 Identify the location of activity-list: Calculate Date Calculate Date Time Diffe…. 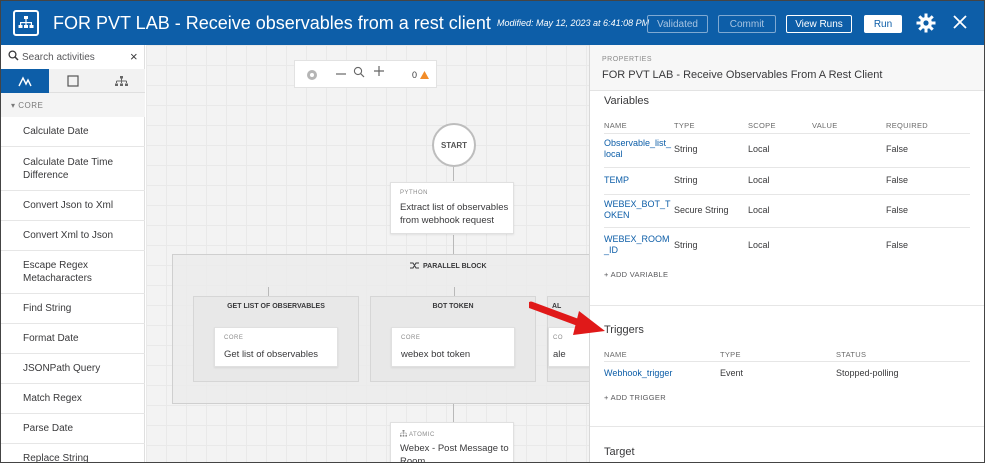
(73, 289).